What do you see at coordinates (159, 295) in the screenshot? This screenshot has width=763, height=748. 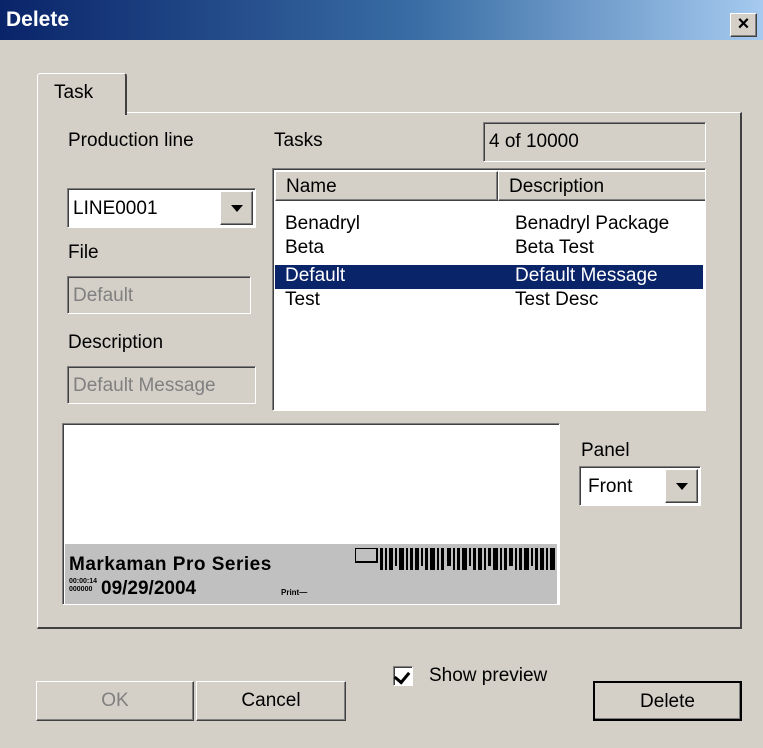 I see `file-field: Default` at bounding box center [159, 295].